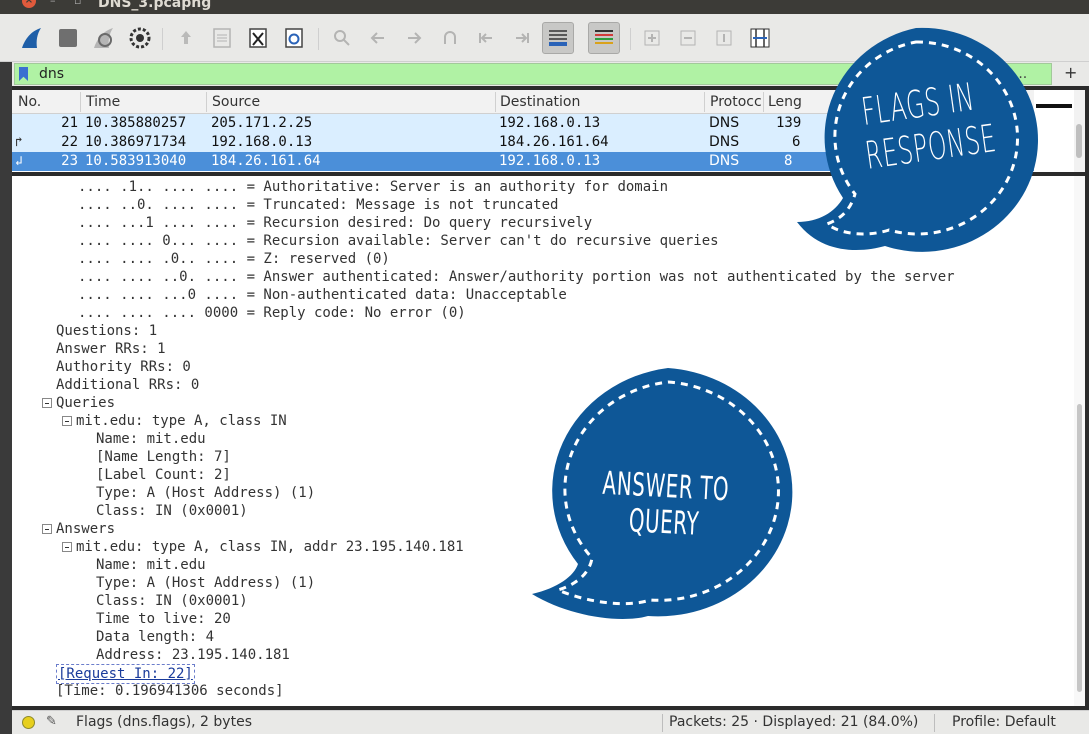 The image size is (1089, 734). Describe the element at coordinates (125, 674) in the screenshot. I see `request-in-link: [Request In: 22]` at that location.